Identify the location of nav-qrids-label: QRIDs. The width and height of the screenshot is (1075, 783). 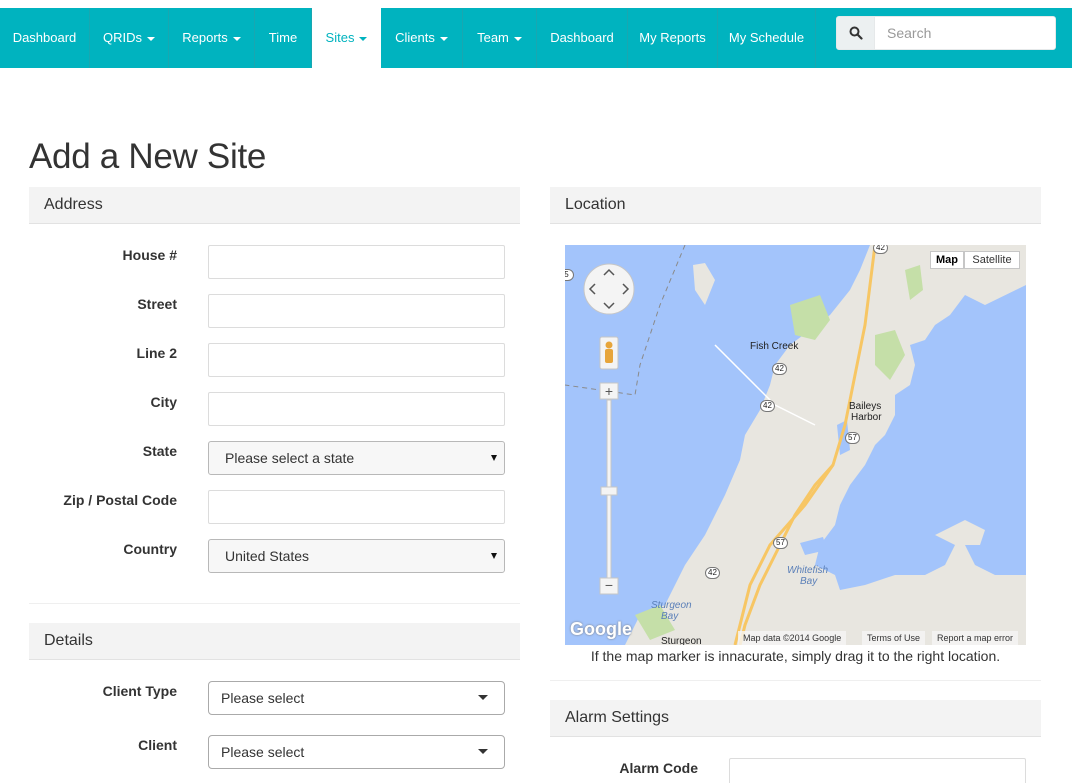
(122, 37).